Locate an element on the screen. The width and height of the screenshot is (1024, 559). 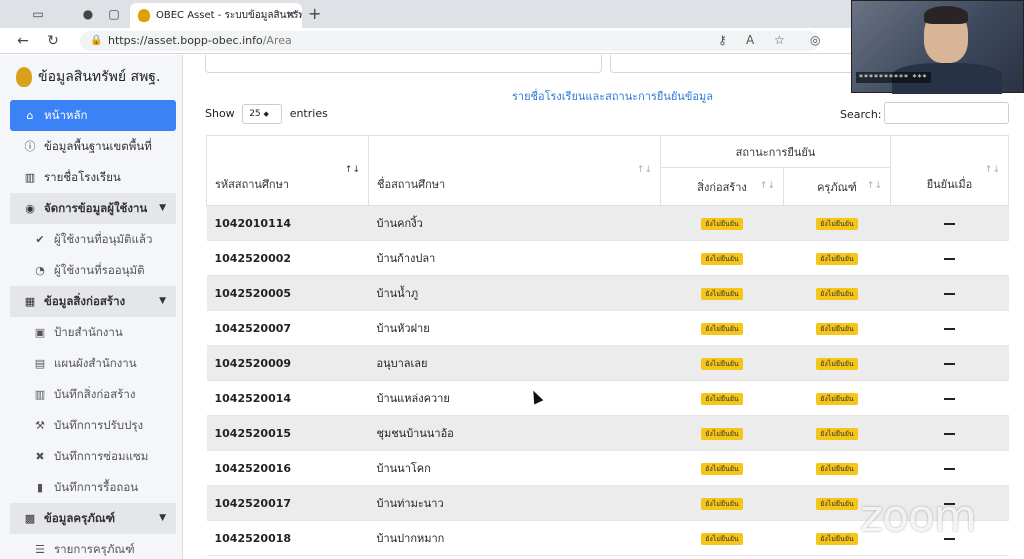
window-menu-icon: ▭ is located at coordinates (38, 14).